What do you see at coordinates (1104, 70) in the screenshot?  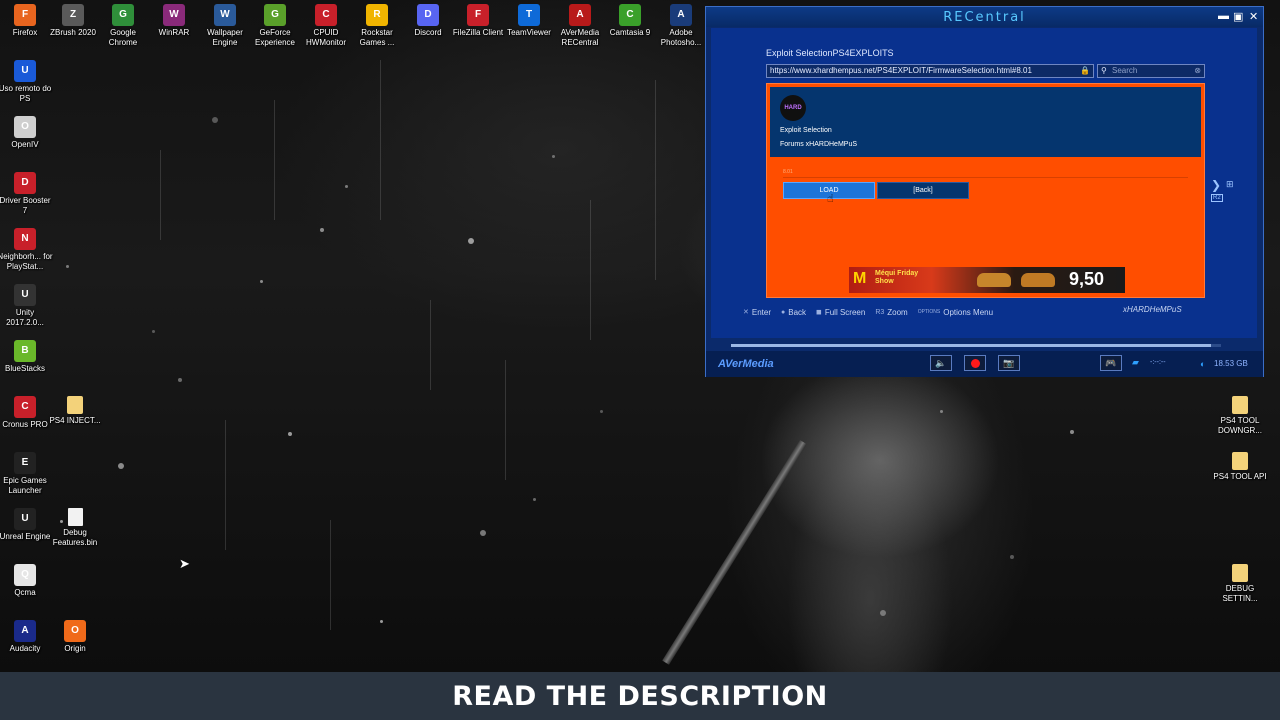 I see `search-icon: ⚲` at bounding box center [1104, 70].